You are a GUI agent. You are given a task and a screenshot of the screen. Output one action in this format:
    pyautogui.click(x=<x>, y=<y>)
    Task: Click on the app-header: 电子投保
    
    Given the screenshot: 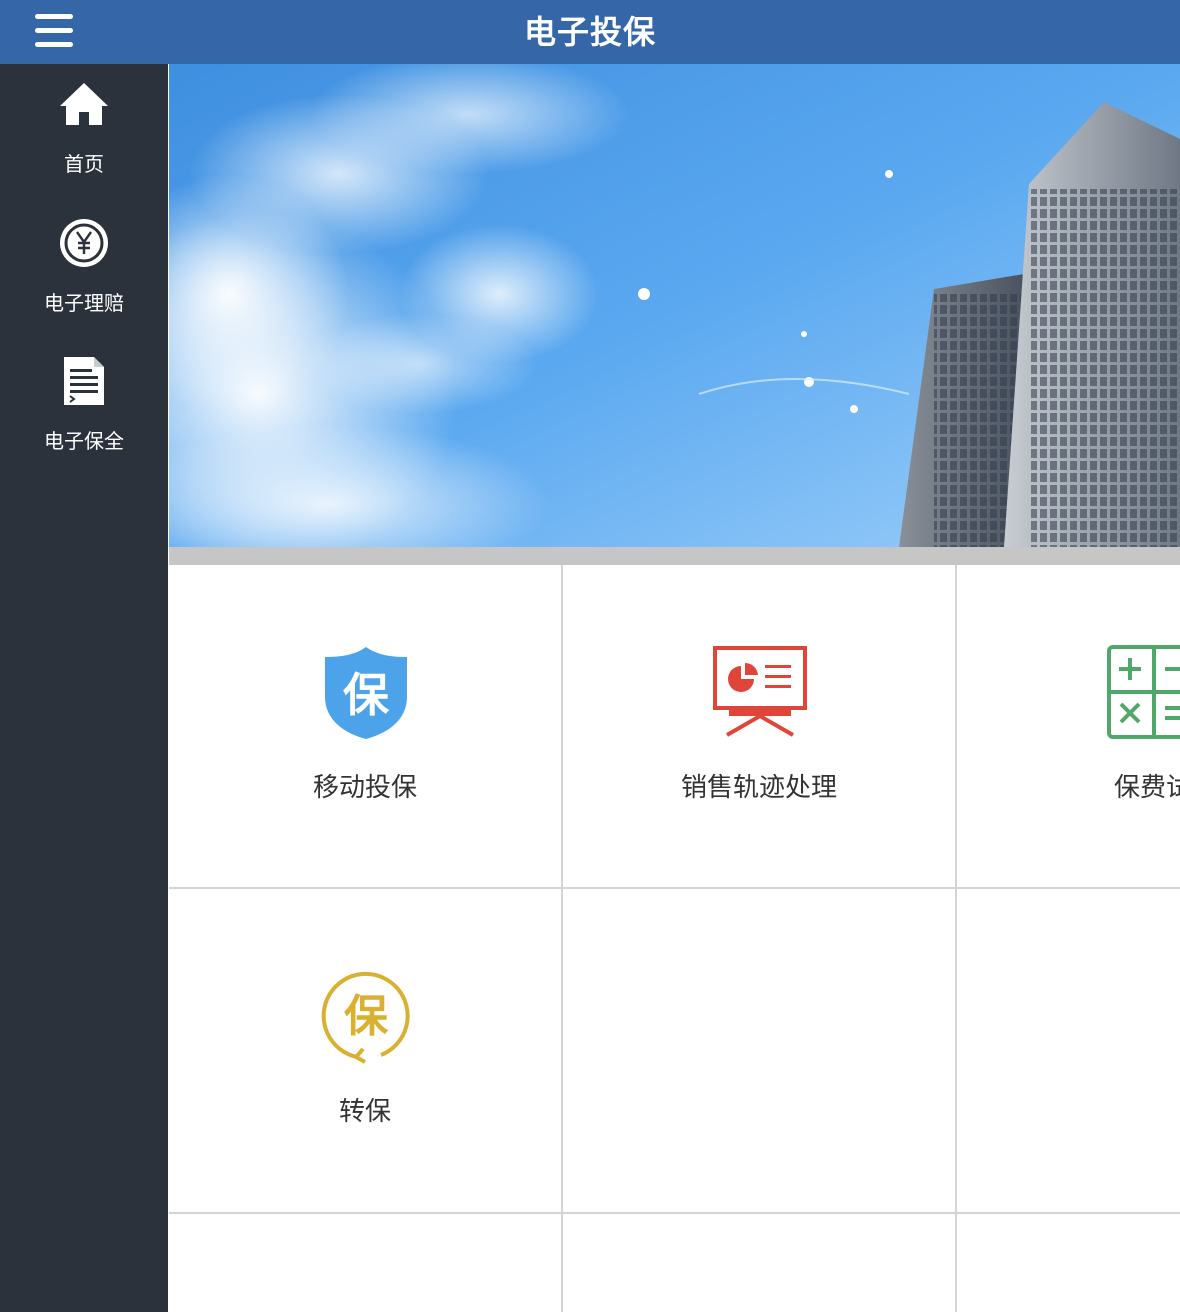 What is the action you would take?
    pyautogui.click(x=590, y=32)
    